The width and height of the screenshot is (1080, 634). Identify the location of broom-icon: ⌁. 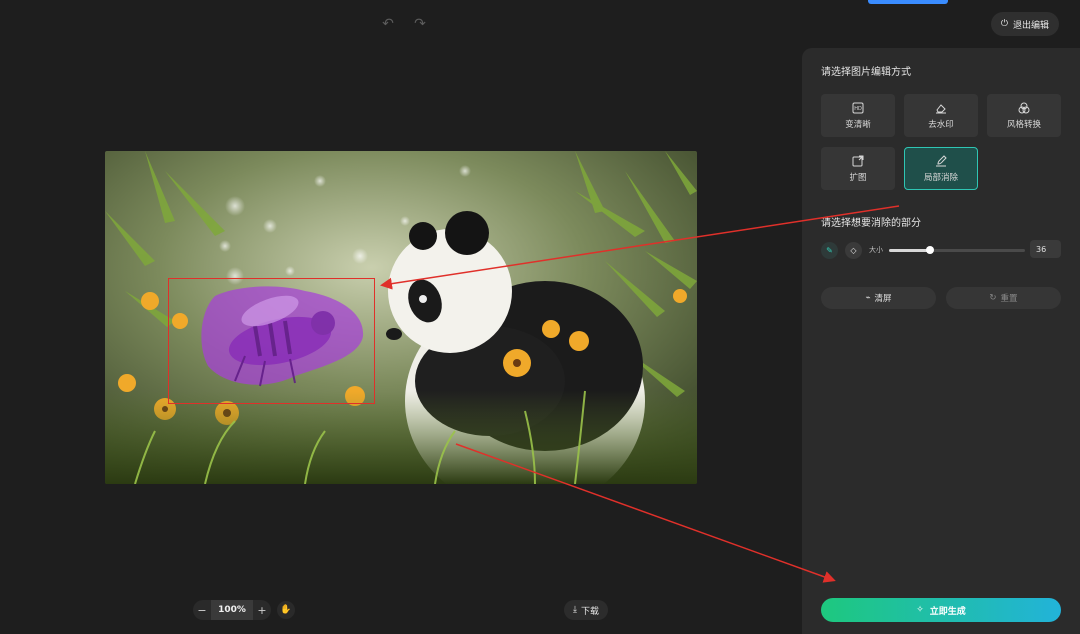
(868, 298).